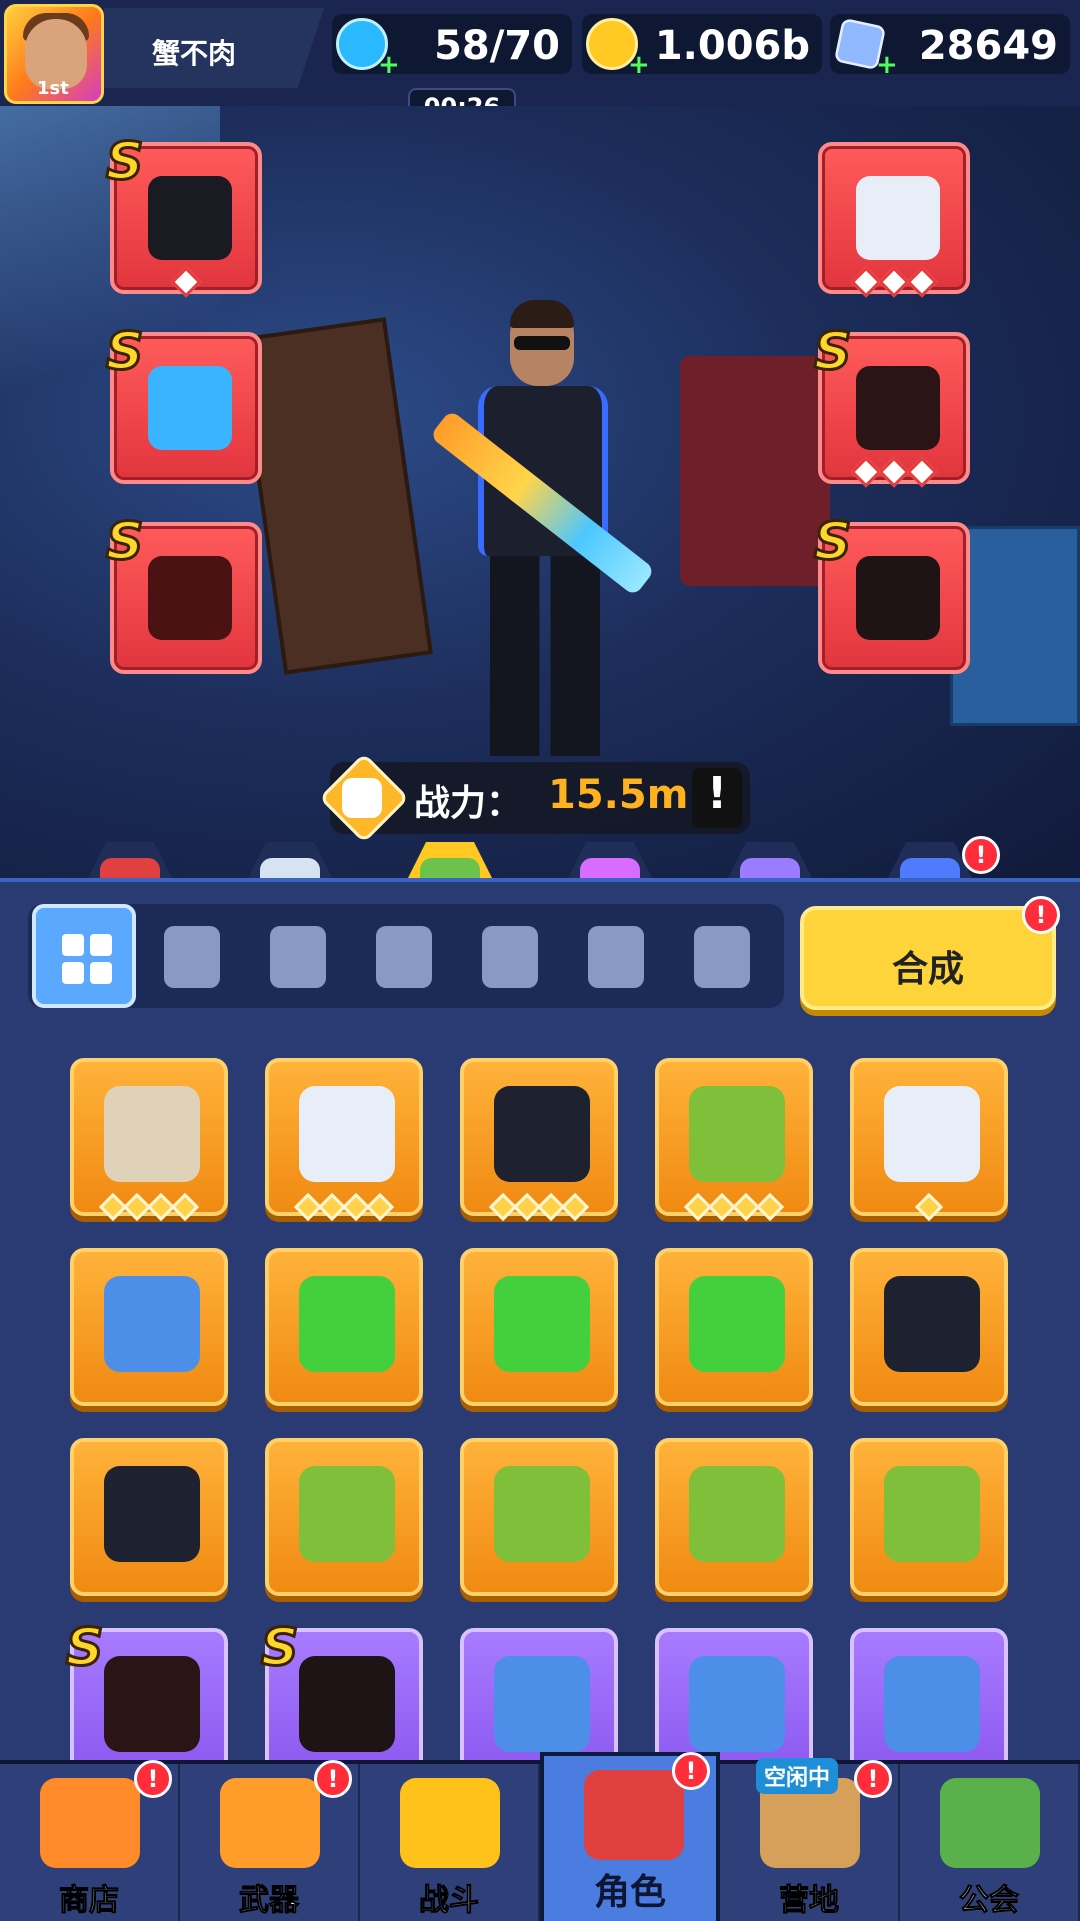 The height and width of the screenshot is (1921, 1080). I want to click on top-status-bar: 1st 蟹不肉 + 58/70 00:26 + 1.006b + 28649, so click(540, 63).